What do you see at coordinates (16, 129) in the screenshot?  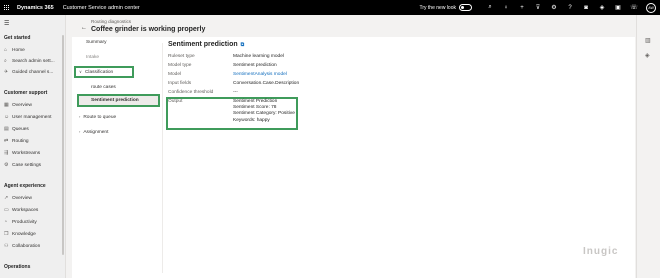 I see `nav-item-queues: ▤ Queues` at bounding box center [16, 129].